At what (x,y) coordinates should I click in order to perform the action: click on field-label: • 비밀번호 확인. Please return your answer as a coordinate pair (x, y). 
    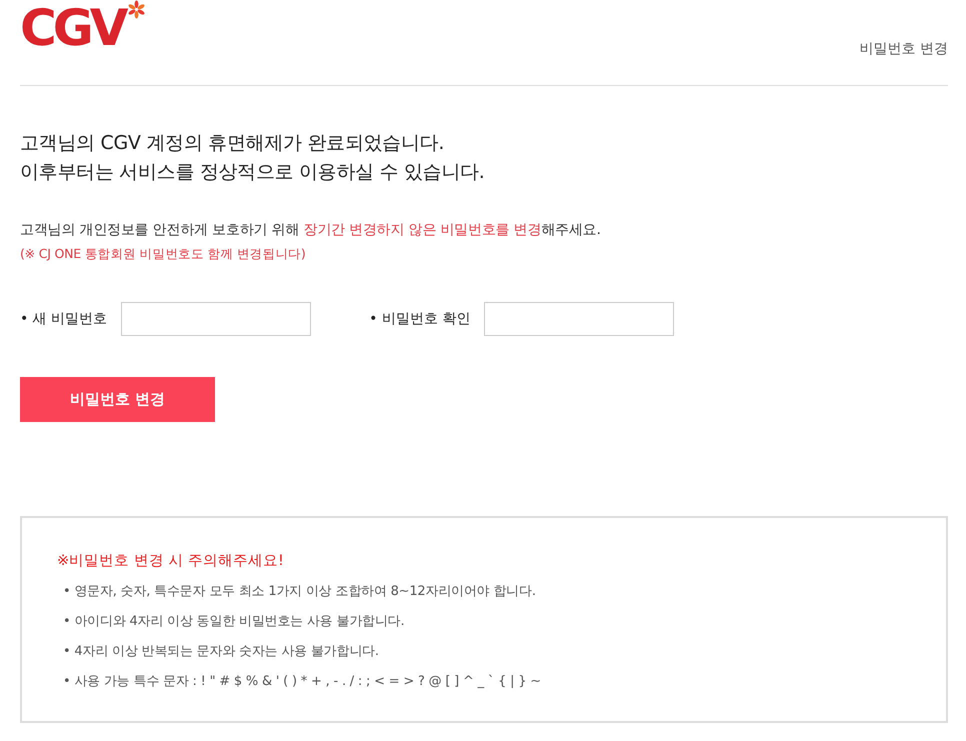
    Looking at the image, I should click on (419, 319).